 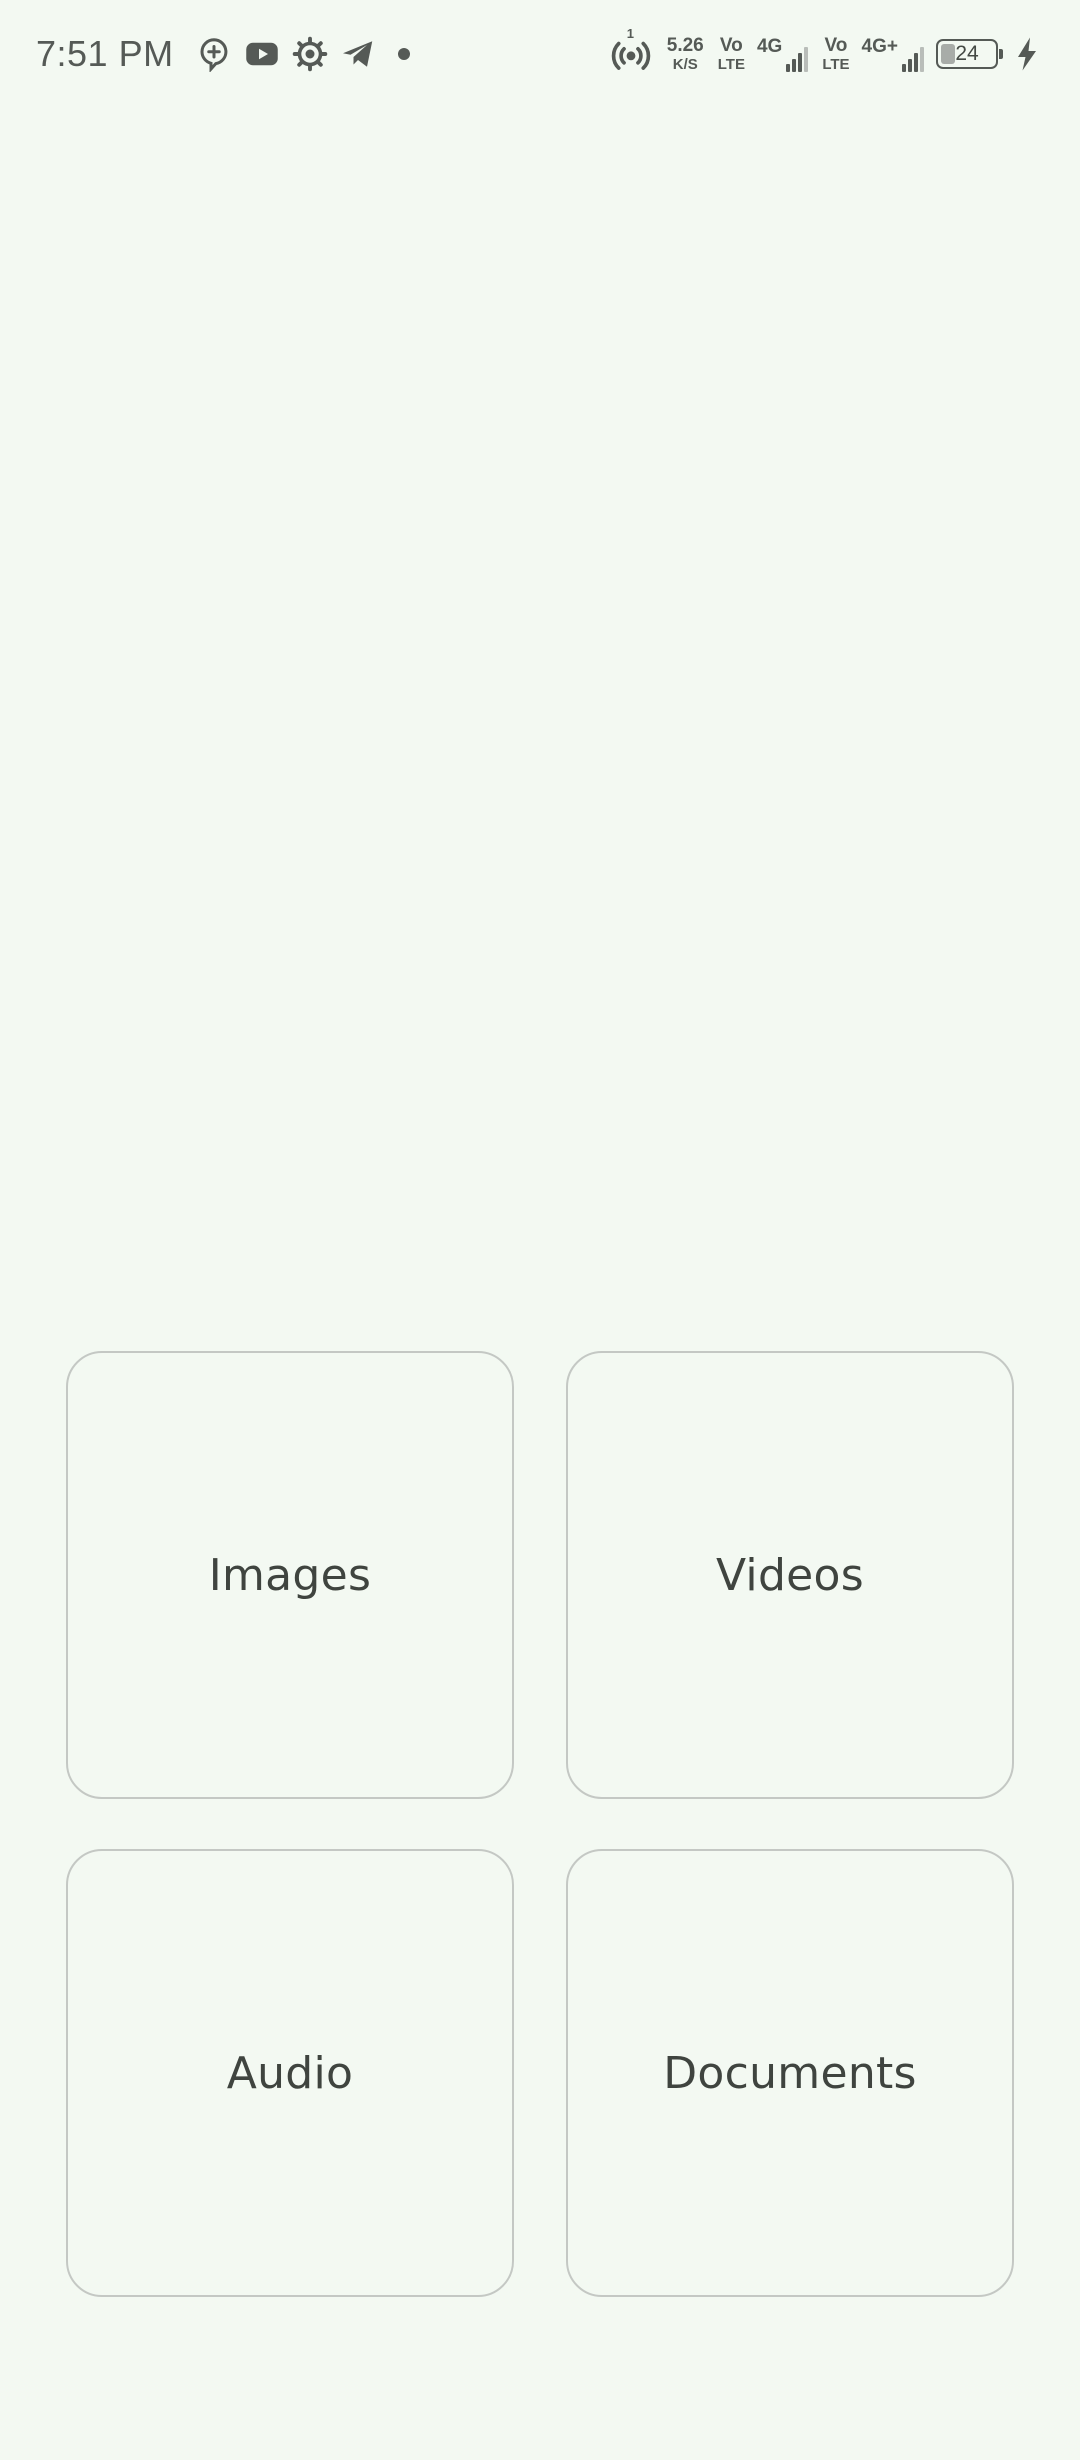 What do you see at coordinates (948, 54) in the screenshot?
I see `battery-fill` at bounding box center [948, 54].